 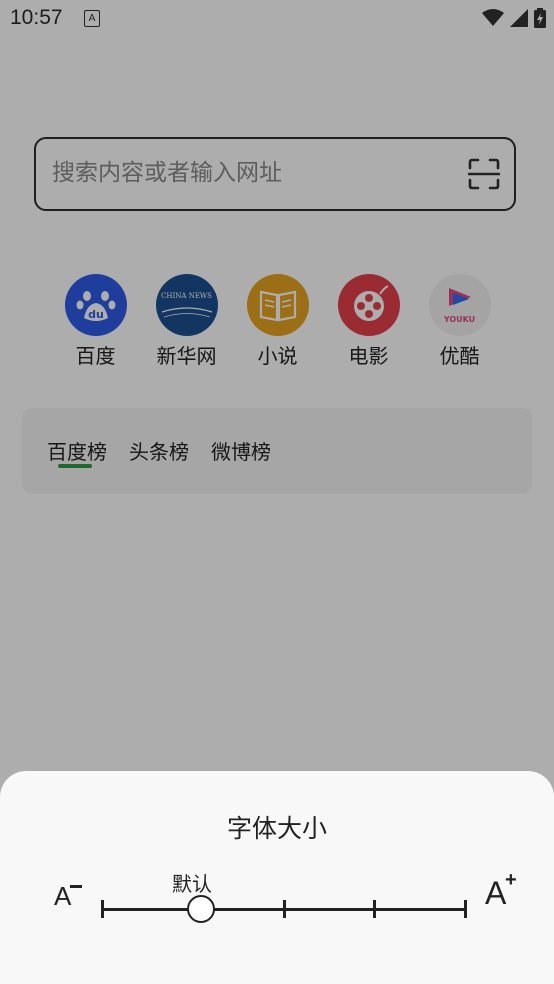 What do you see at coordinates (511, 880) in the screenshot?
I see `plus-mark: +` at bounding box center [511, 880].